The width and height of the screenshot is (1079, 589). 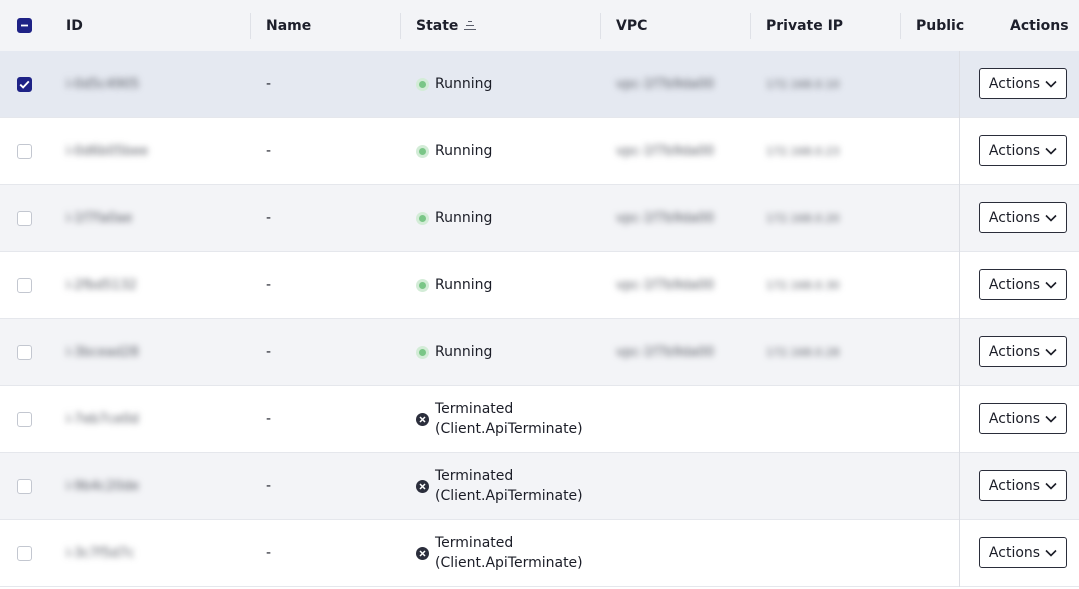 I want to click on private-ip: 172.168.0.30, so click(x=803, y=285).